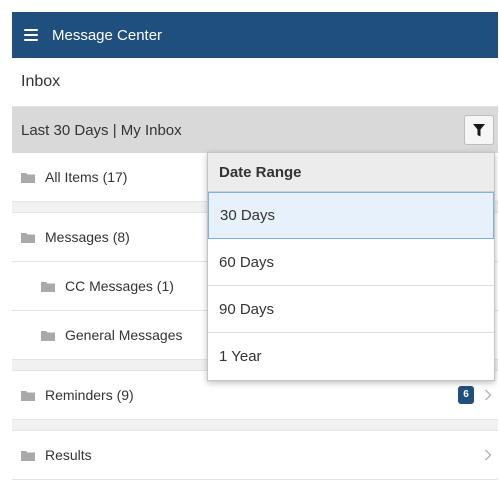 This screenshot has width=499, height=487. I want to click on inbox-label: Inbox, so click(41, 81).